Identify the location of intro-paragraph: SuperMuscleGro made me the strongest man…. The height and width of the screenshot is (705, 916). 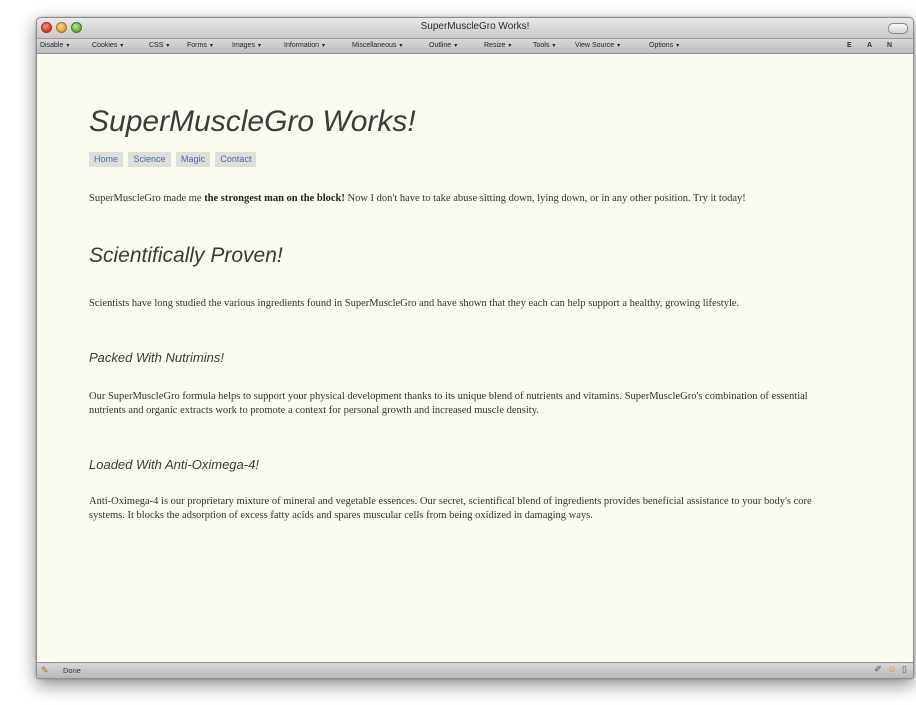
(417, 198).